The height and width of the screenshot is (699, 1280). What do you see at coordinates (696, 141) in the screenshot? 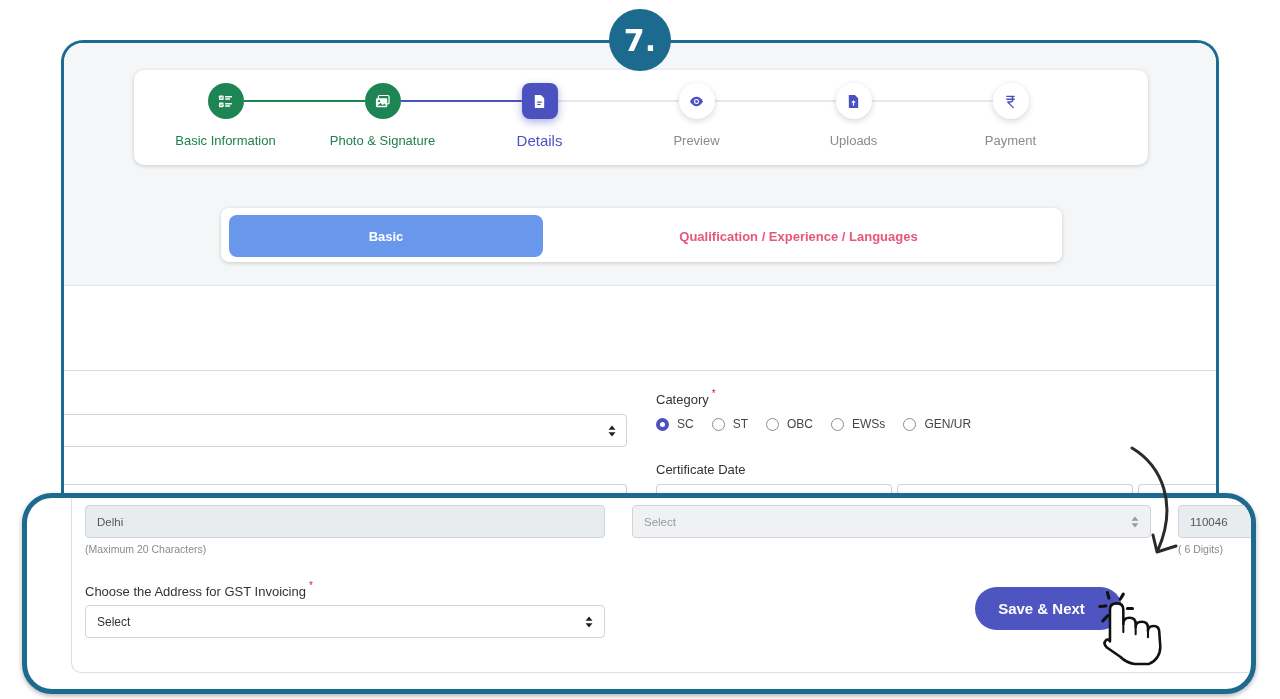
I see `step-label: Preview` at bounding box center [696, 141].